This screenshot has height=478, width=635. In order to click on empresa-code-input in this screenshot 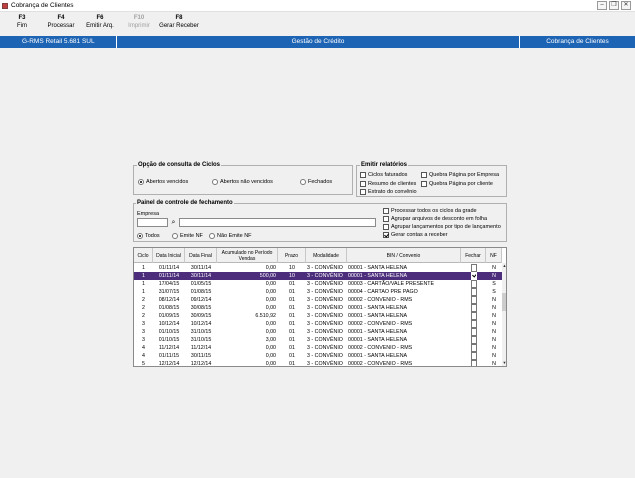, I will do `click(152, 222)`.